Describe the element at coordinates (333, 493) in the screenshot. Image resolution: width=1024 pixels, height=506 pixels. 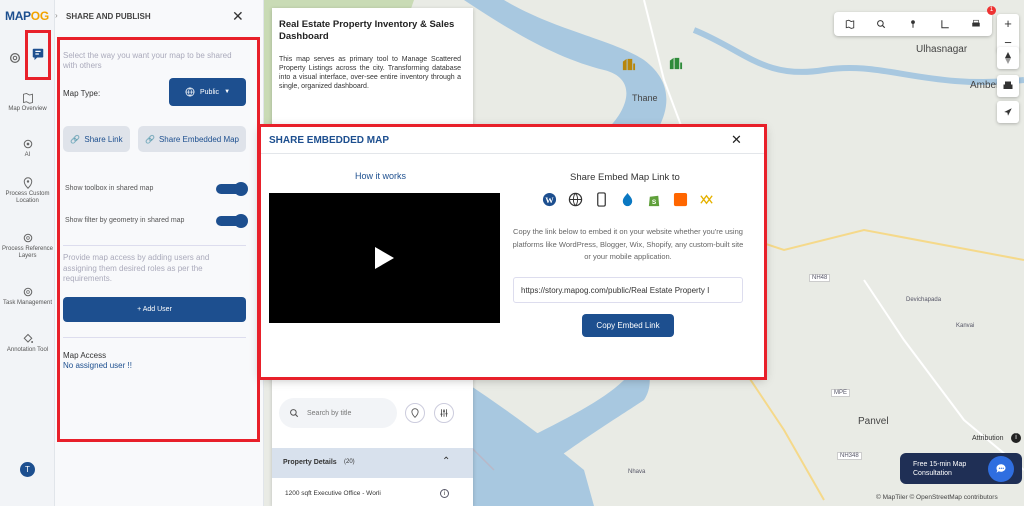
I see `list-item: 1200 sqft Executive Office - Worli` at that location.